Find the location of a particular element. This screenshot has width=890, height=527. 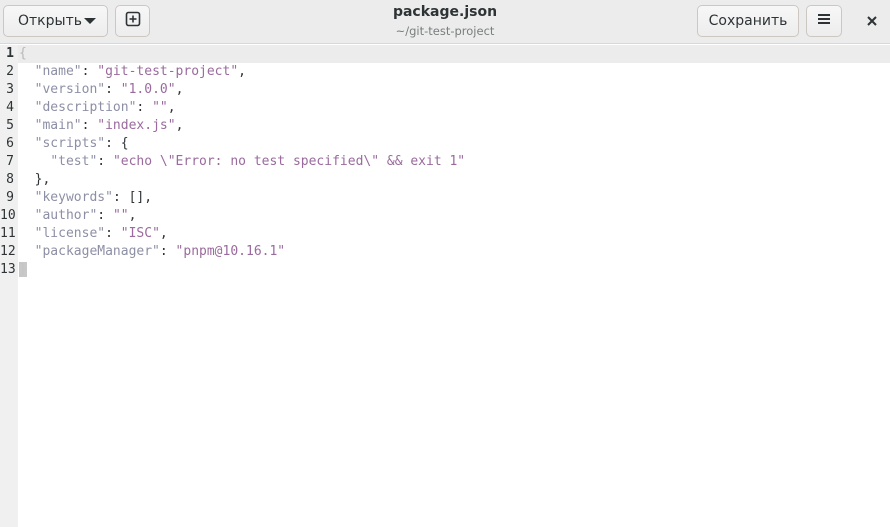

line-number: 10 is located at coordinates (8, 215).